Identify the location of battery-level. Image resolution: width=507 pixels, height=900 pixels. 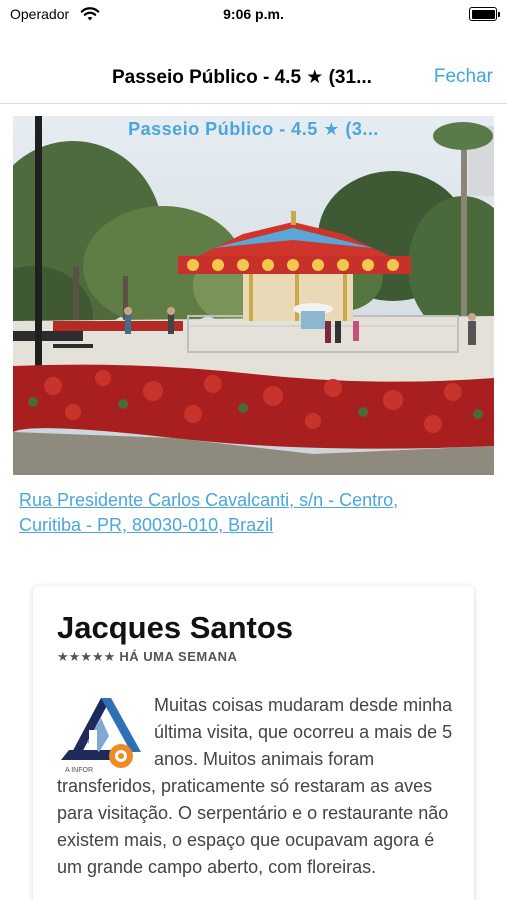
(483, 14).